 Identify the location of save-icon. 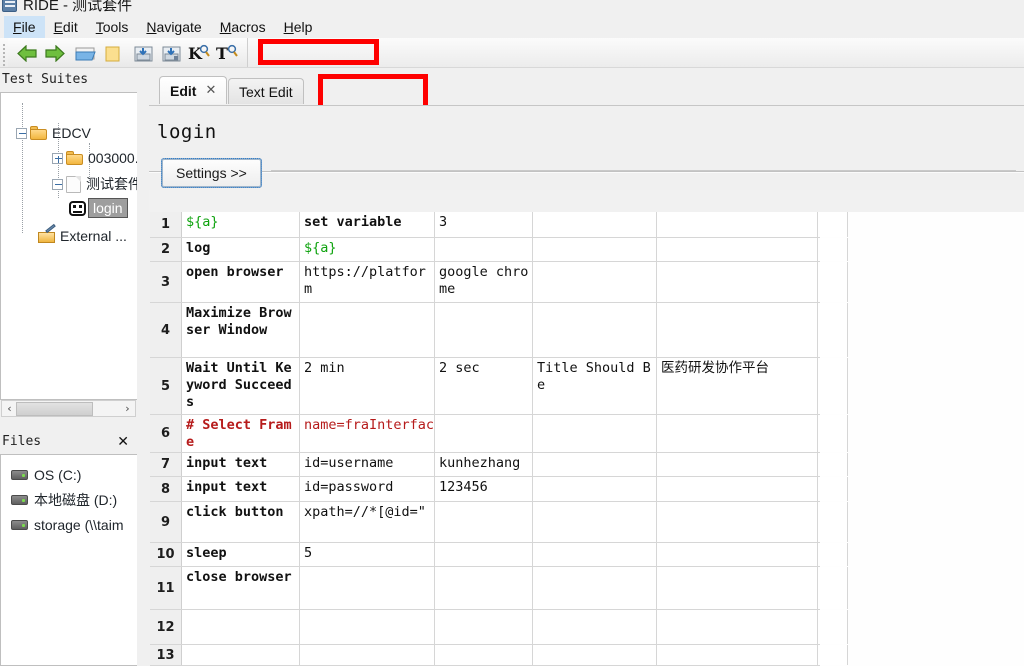
(143, 53).